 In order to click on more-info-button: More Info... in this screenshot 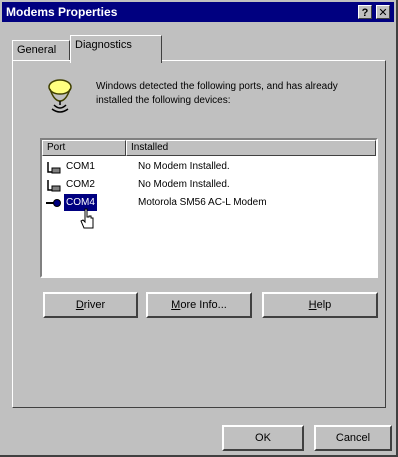, I will do `click(199, 305)`.